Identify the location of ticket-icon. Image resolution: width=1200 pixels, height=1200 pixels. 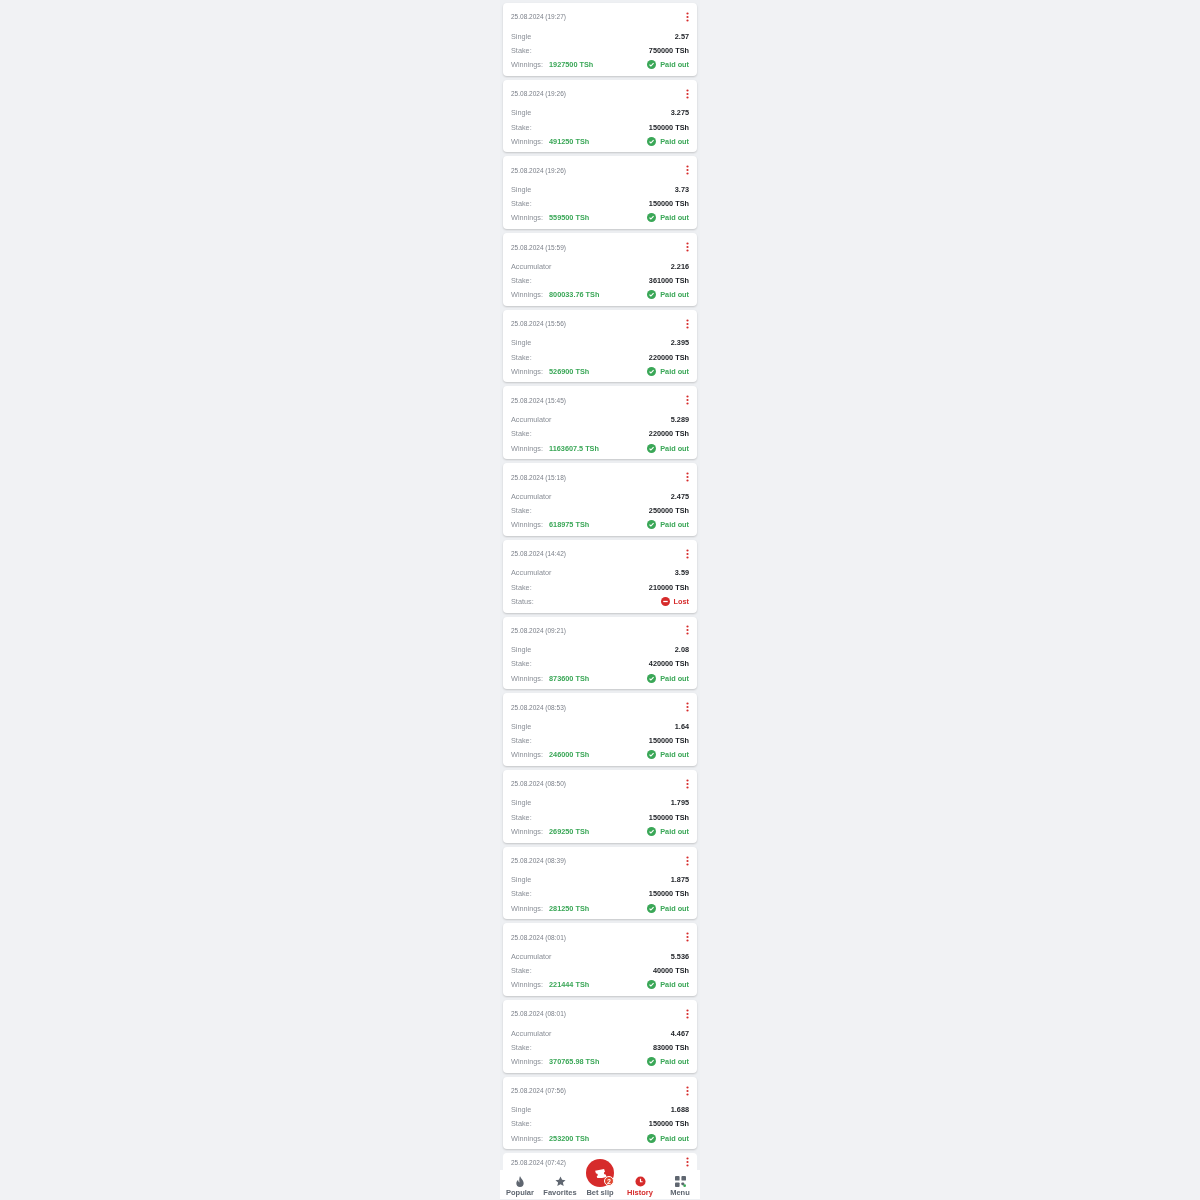
(600, 1173).